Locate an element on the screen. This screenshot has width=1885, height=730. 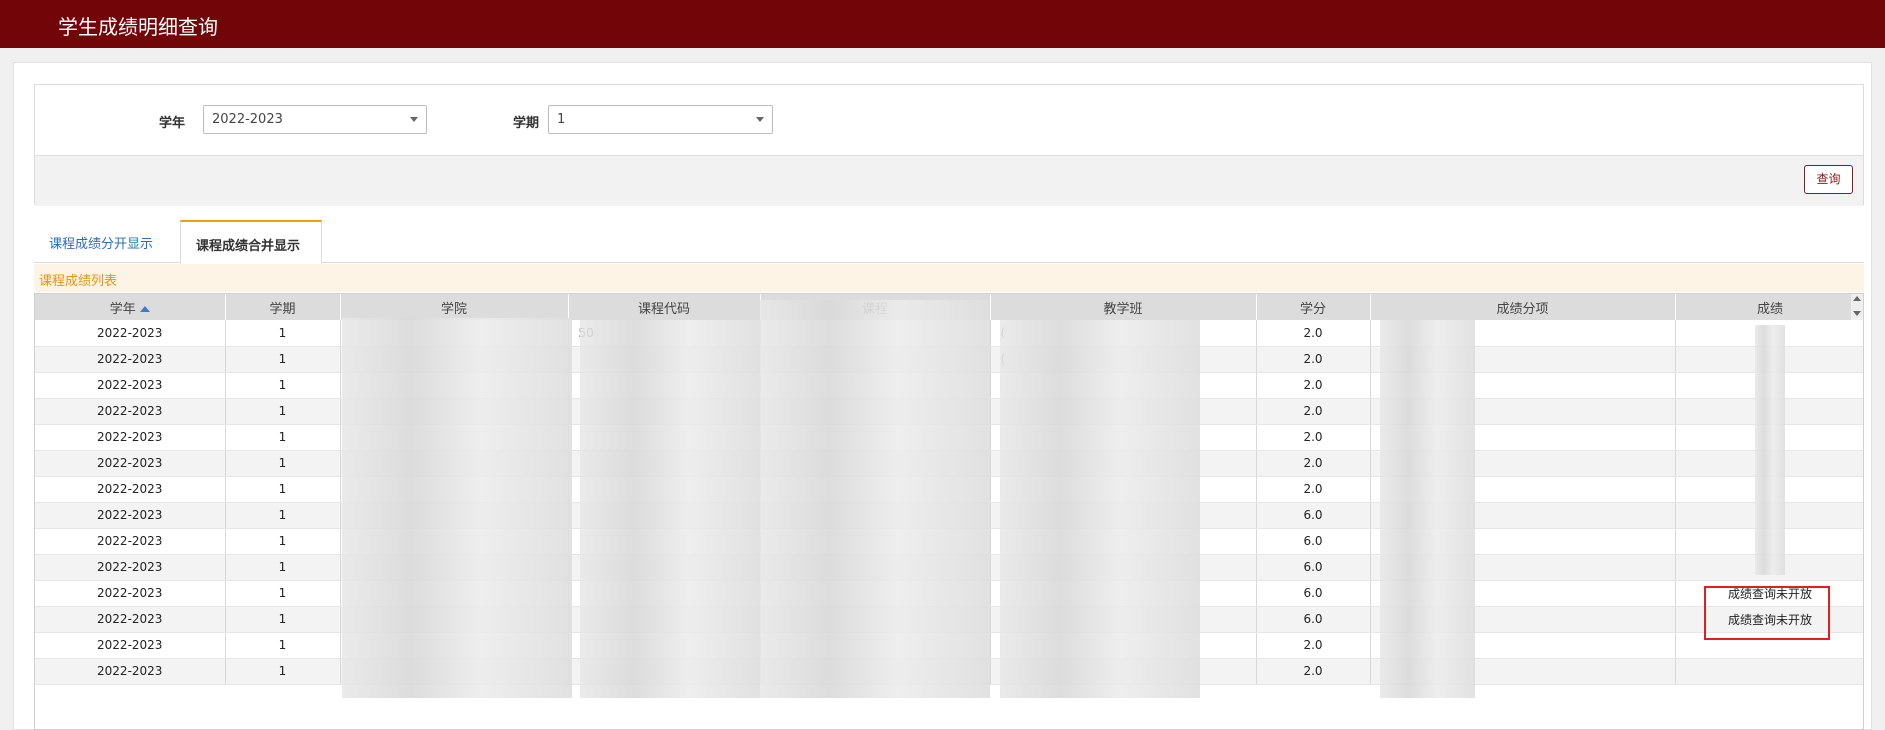
col-header-year: 学年 is located at coordinates (130, 307).